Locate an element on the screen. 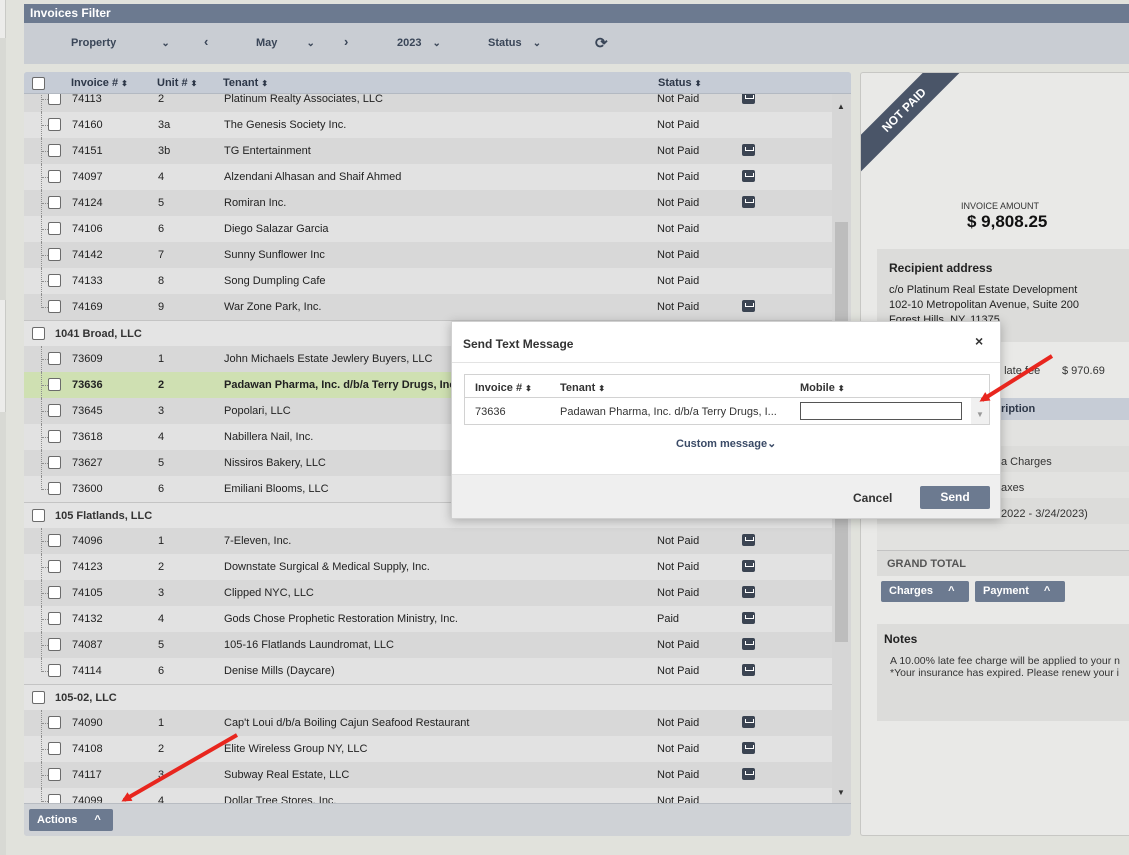  col-status-header: Status ⬍ is located at coordinates (679, 83).